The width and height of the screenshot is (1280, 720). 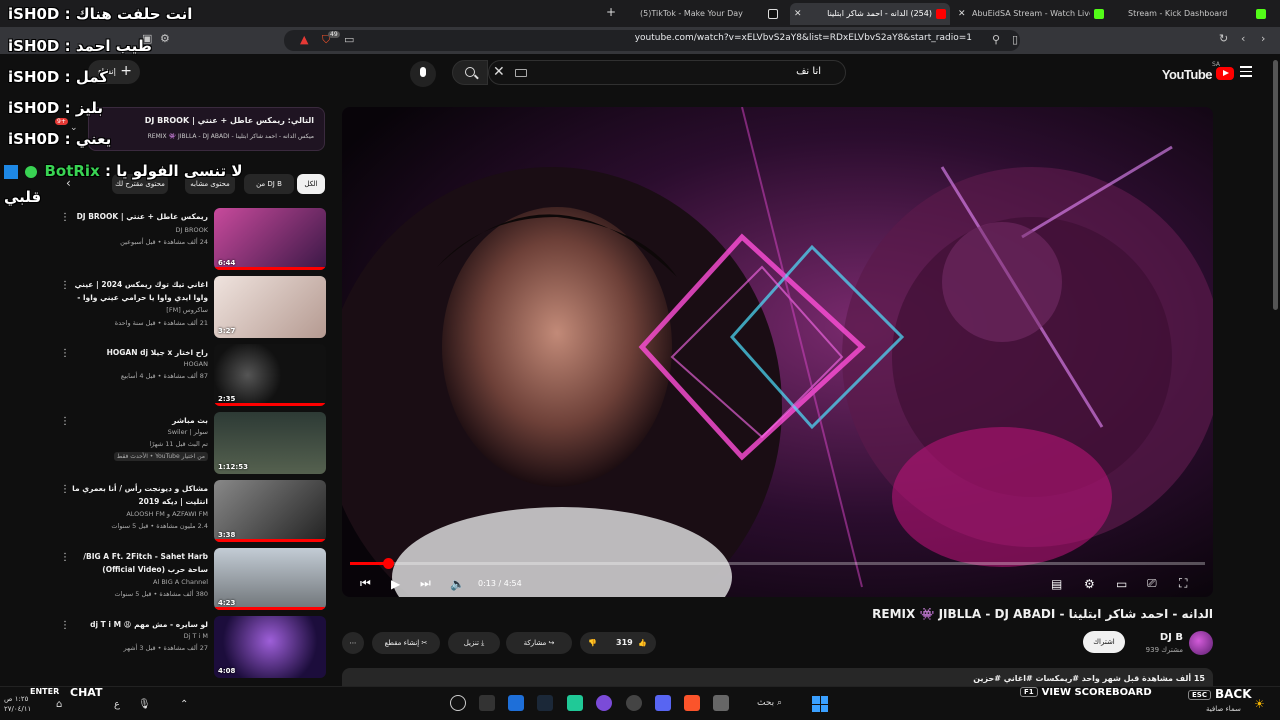 I want to click on site-settings-icon: ⚲, so click(x=996, y=39).